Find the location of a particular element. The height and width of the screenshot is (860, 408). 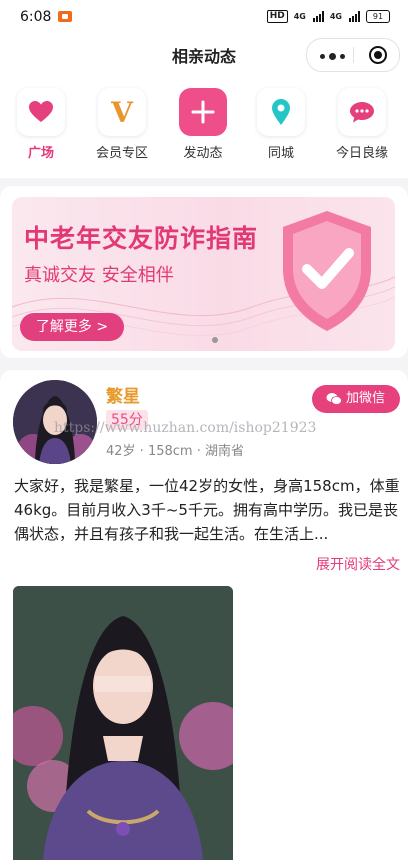

heart-icon is located at coordinates (41, 112).